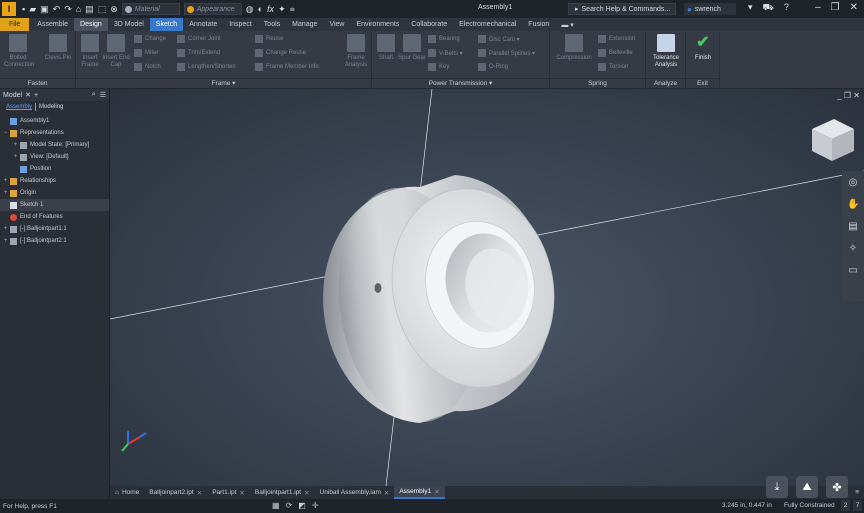 Image resolution: width=864 pixels, height=513 pixels. I want to click on tab-assemble: Assemble, so click(52, 24).